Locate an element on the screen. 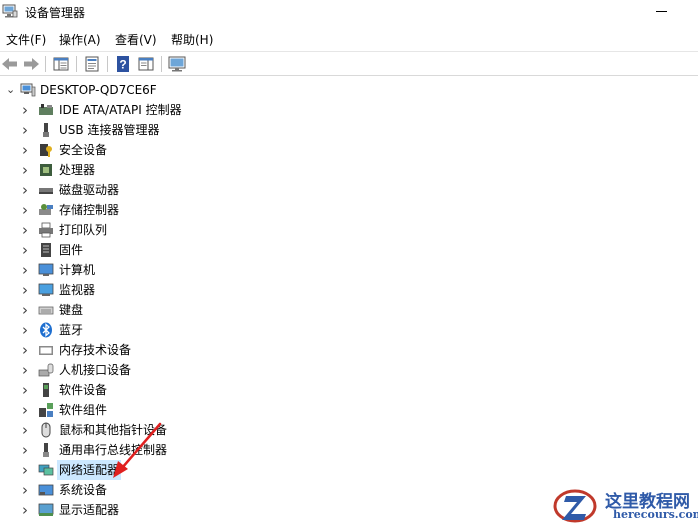  tree-item: › 鼠标和其他指针设备 is located at coordinates (349, 430).